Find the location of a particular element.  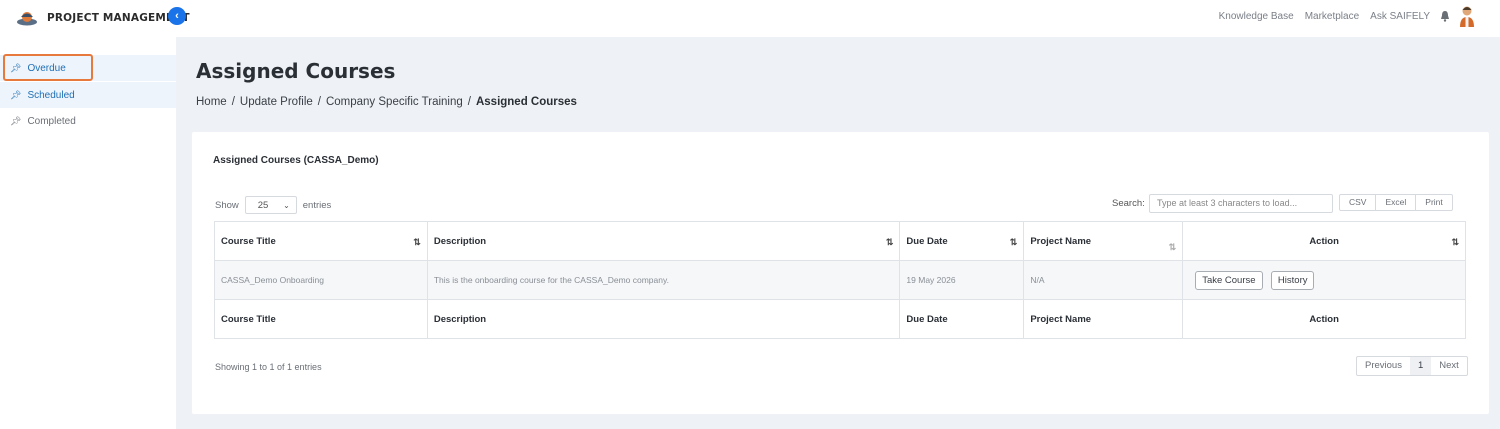

pagination: Previous 1 Next is located at coordinates (1412, 366).